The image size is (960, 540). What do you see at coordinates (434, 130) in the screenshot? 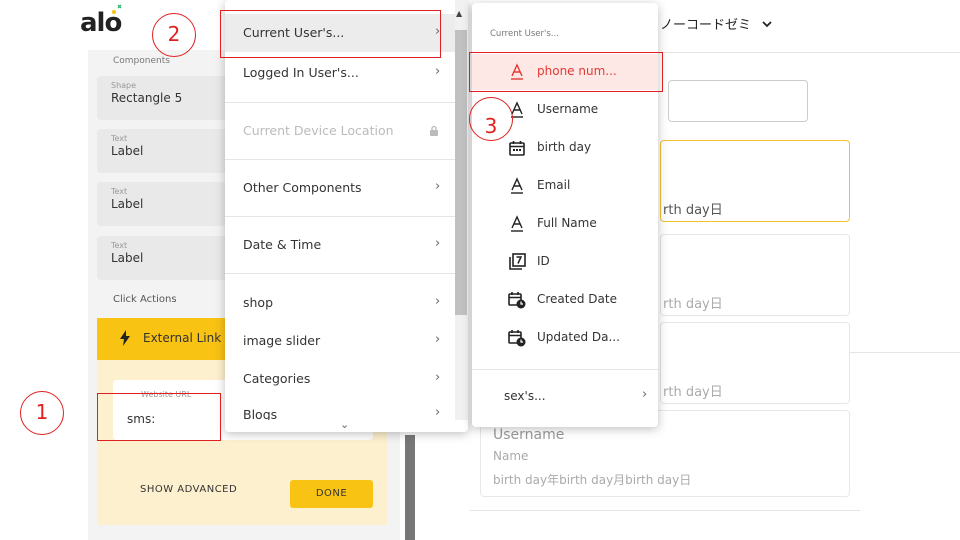
I see `lock-icon` at bounding box center [434, 130].